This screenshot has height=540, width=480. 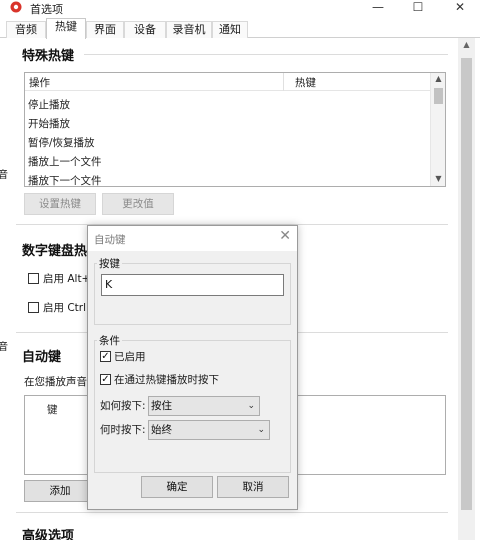 What do you see at coordinates (105, 356) in the screenshot?
I see `enabled-checkbox: ✓` at bounding box center [105, 356].